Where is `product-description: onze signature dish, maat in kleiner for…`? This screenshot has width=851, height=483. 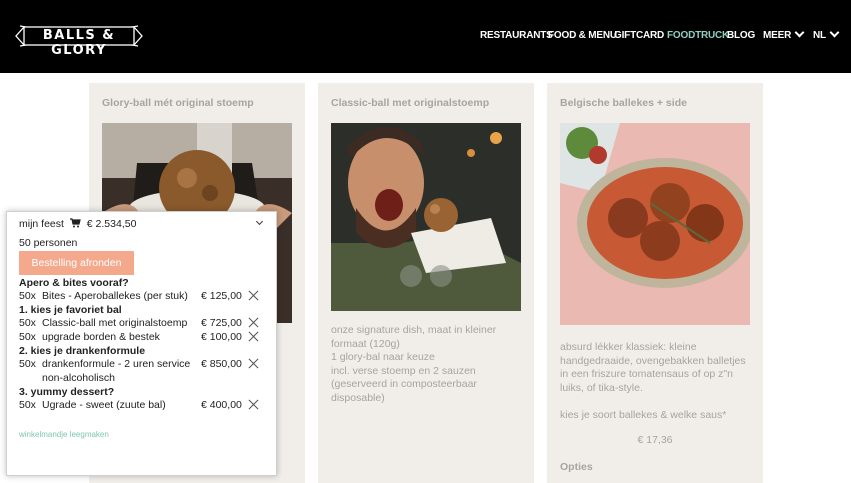
product-description: onze signature dish, maat in kleiner for… is located at coordinates (426, 365).